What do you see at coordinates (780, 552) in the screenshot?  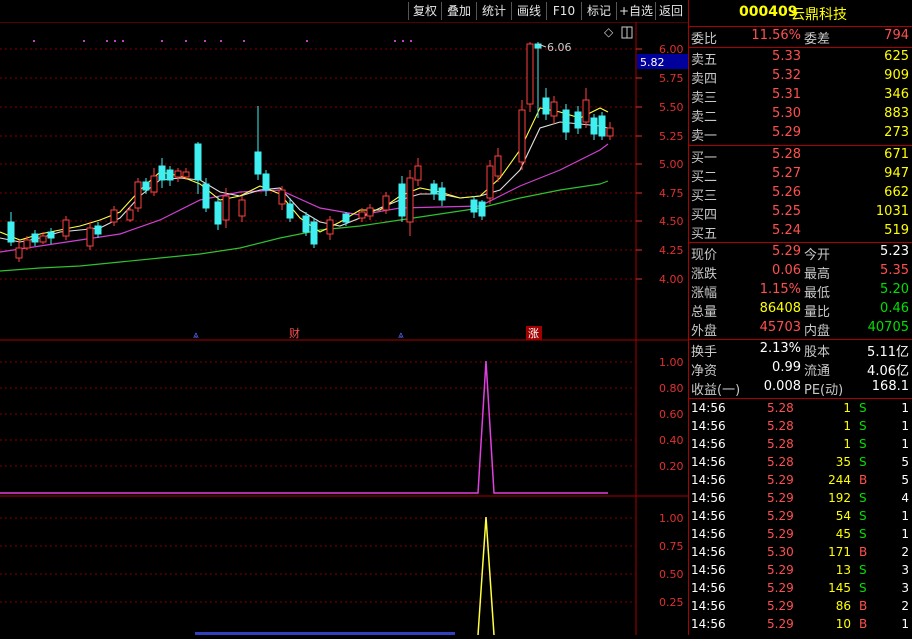 I see `tick-price: 5.30` at bounding box center [780, 552].